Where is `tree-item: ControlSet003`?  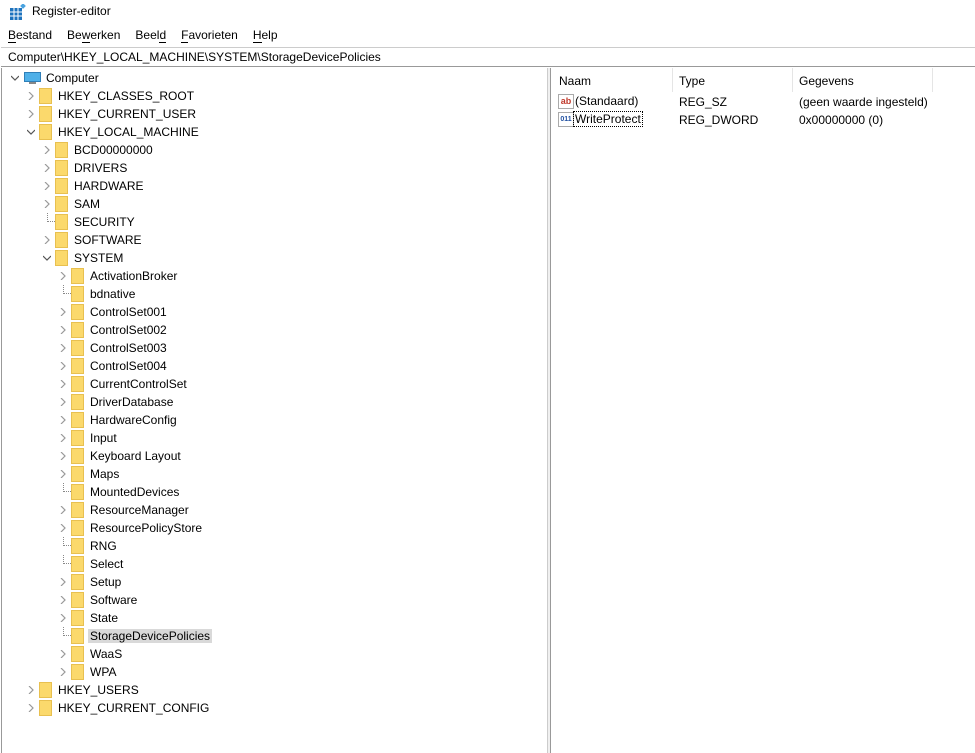 tree-item: ControlSet003 is located at coordinates (272, 348).